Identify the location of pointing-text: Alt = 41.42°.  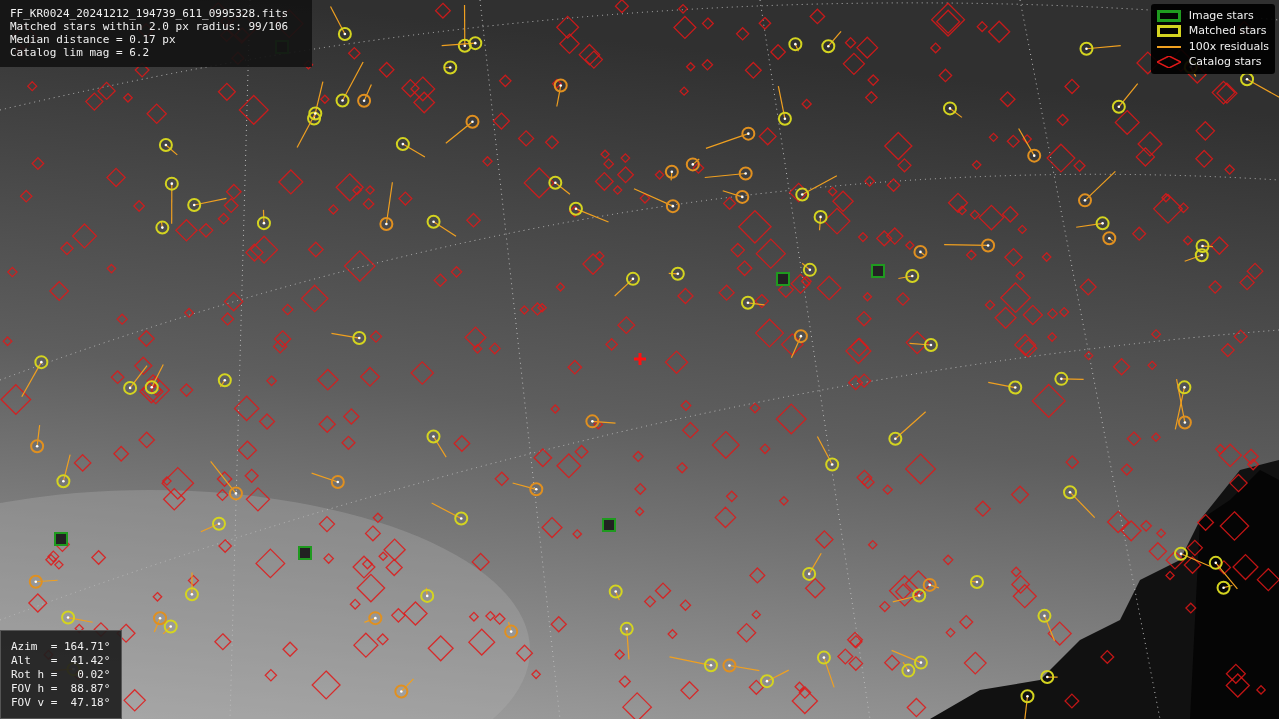
(61, 661).